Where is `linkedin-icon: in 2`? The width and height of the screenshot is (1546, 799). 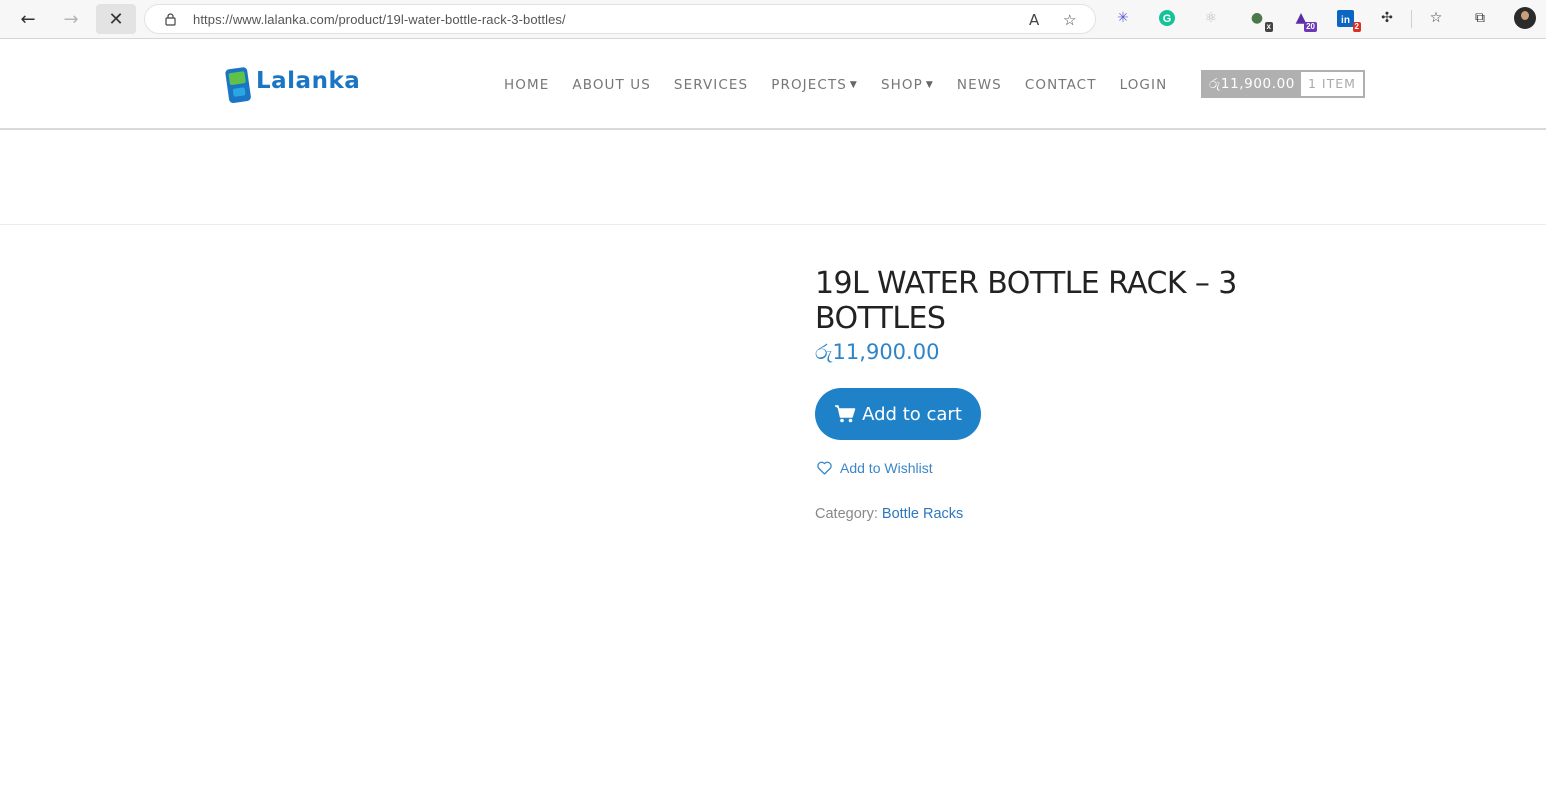
linkedin-icon: in 2 is located at coordinates (1348, 20).